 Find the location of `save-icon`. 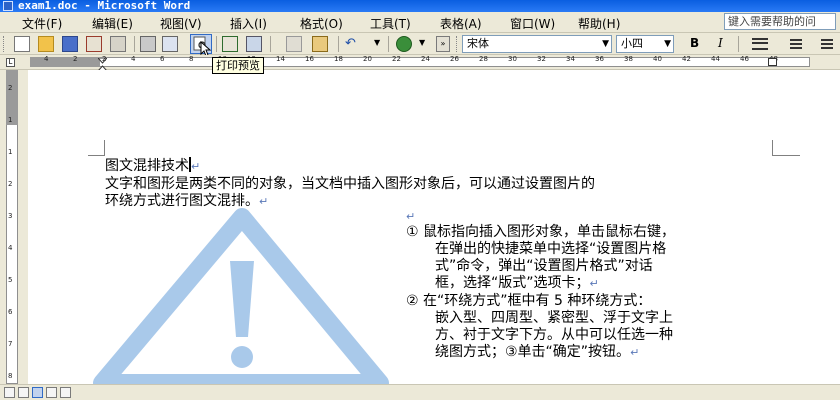

save-icon is located at coordinates (70, 44).